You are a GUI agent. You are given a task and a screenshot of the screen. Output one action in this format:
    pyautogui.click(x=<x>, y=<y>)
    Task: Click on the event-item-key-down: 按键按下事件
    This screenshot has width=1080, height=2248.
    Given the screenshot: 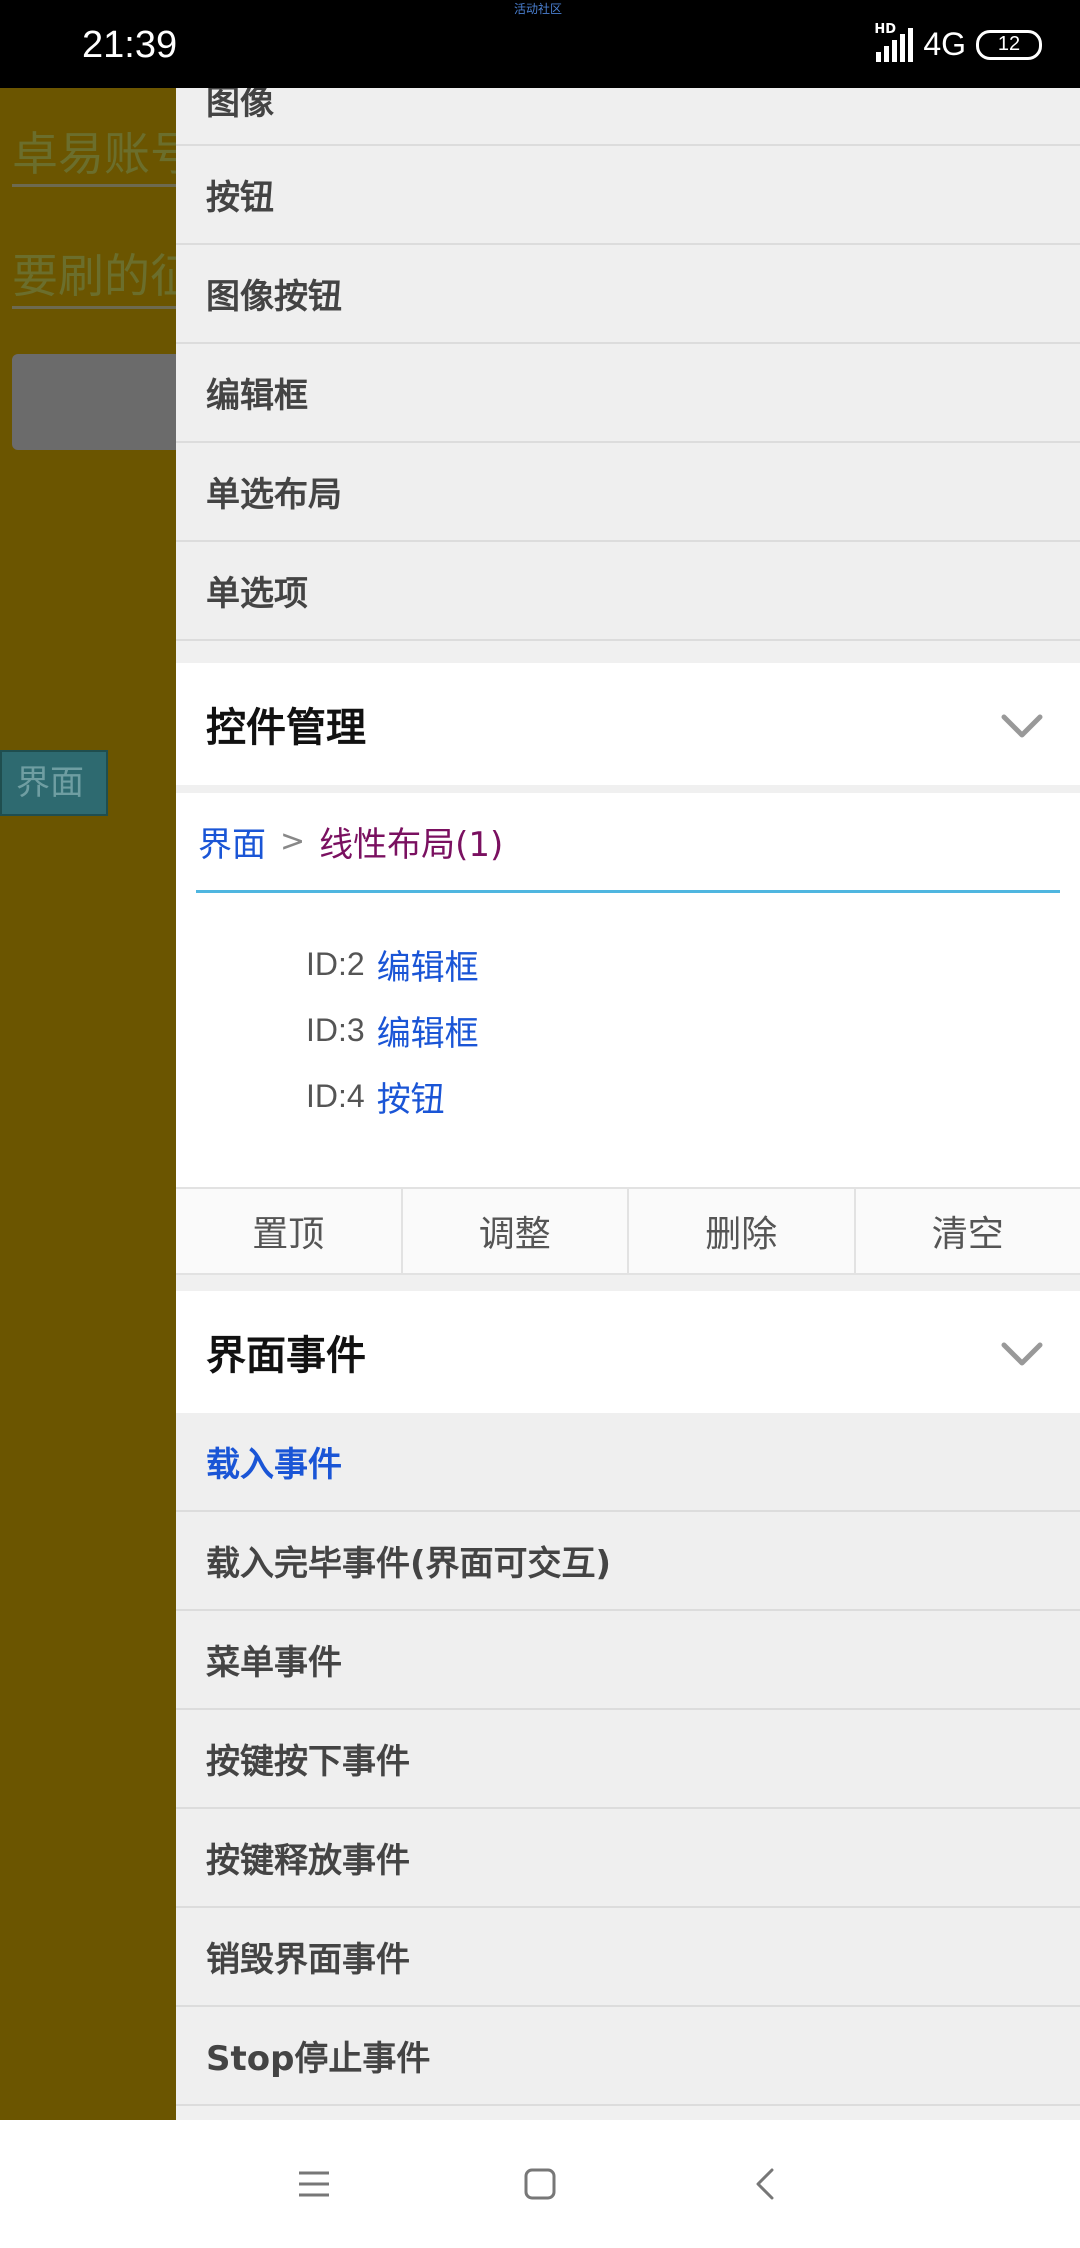 What is the action you would take?
    pyautogui.click(x=628, y=1759)
    